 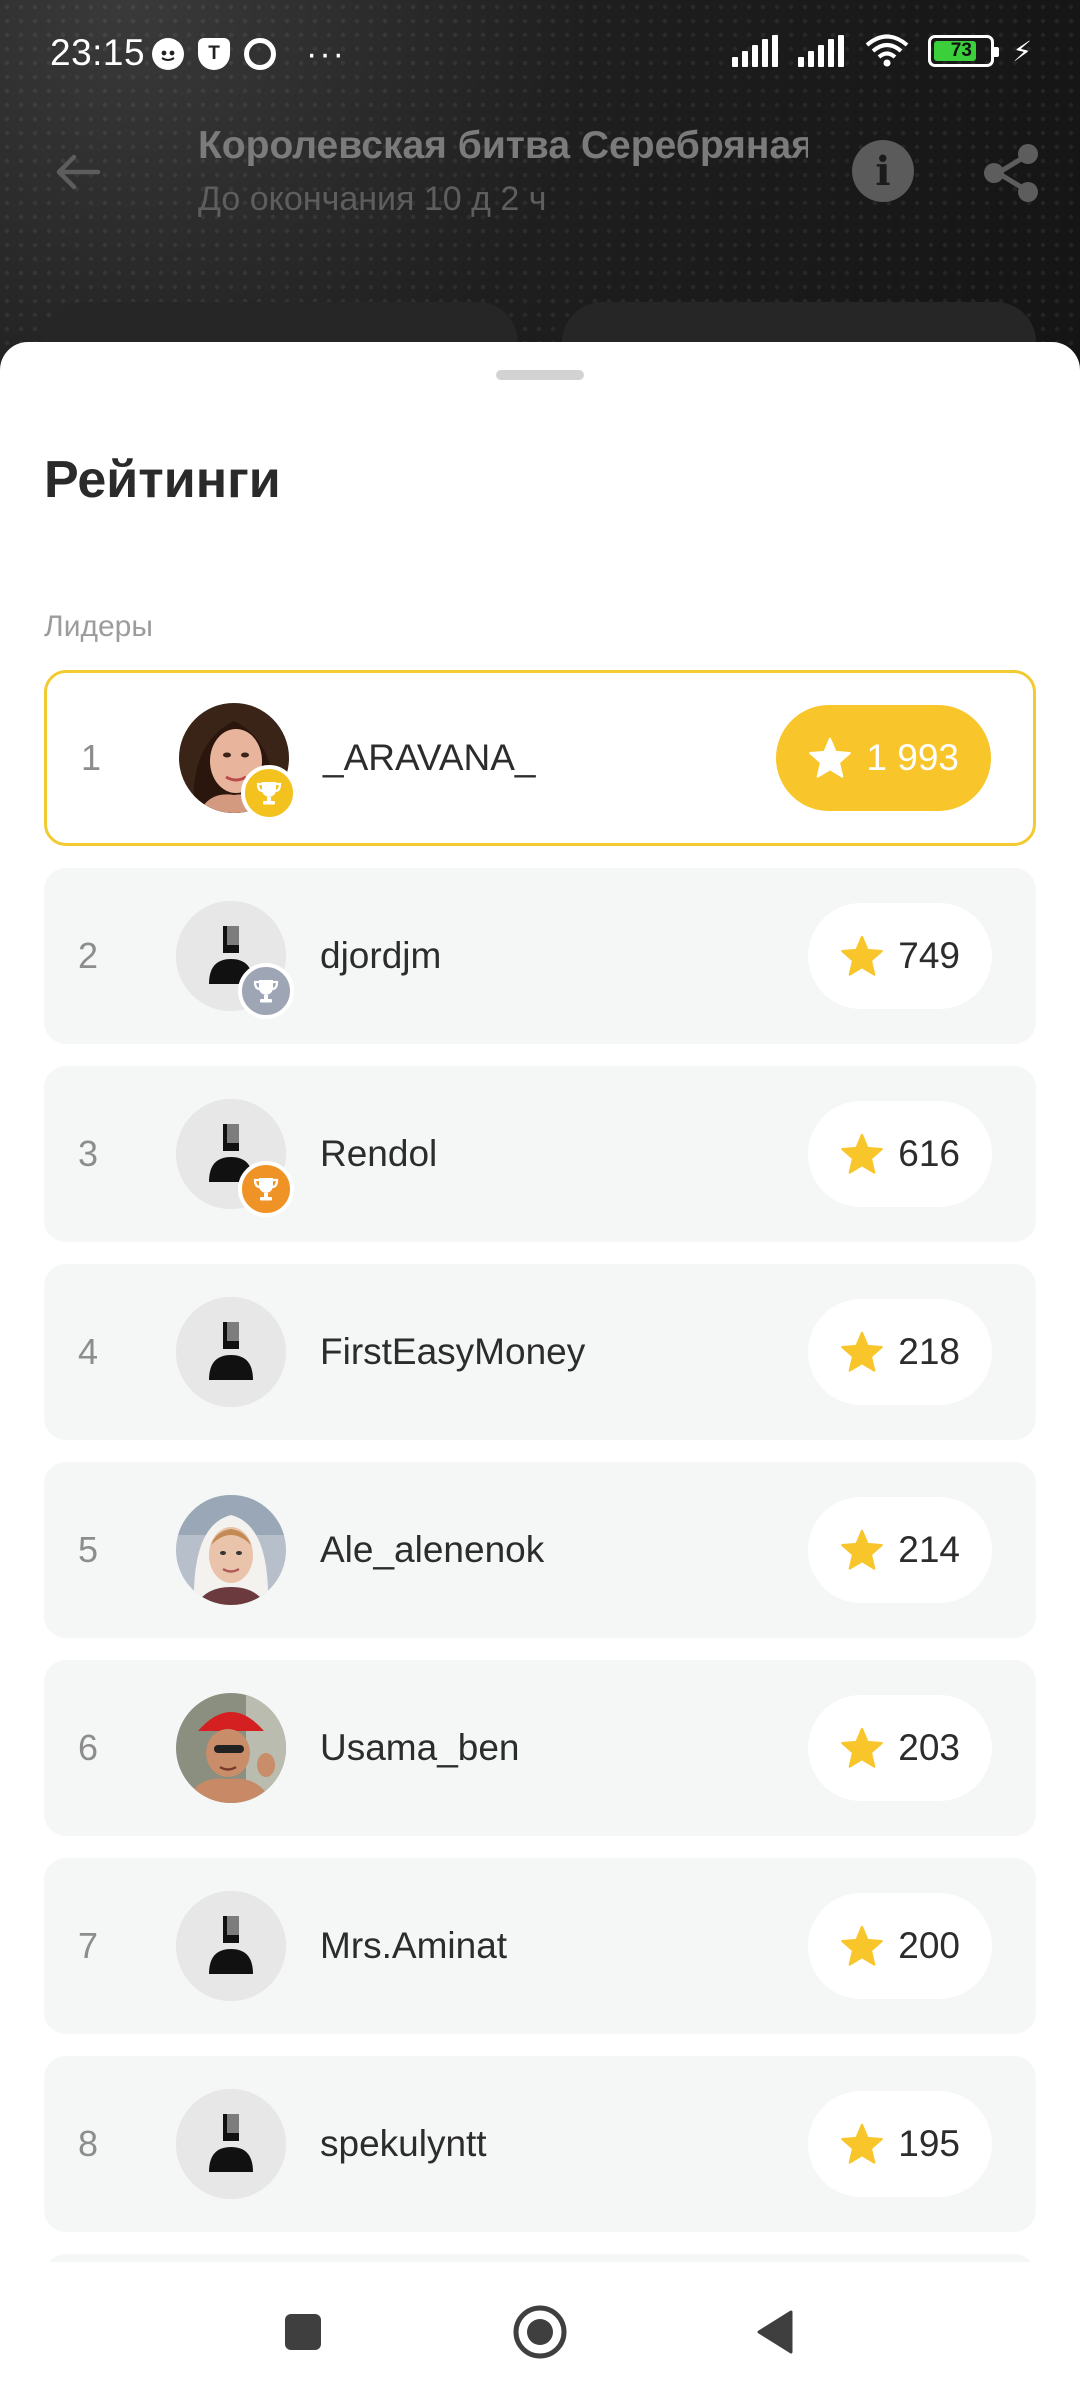 I want to click on leaderboard-row: 4 FirstEasyMoney 218, so click(x=540, y=1352).